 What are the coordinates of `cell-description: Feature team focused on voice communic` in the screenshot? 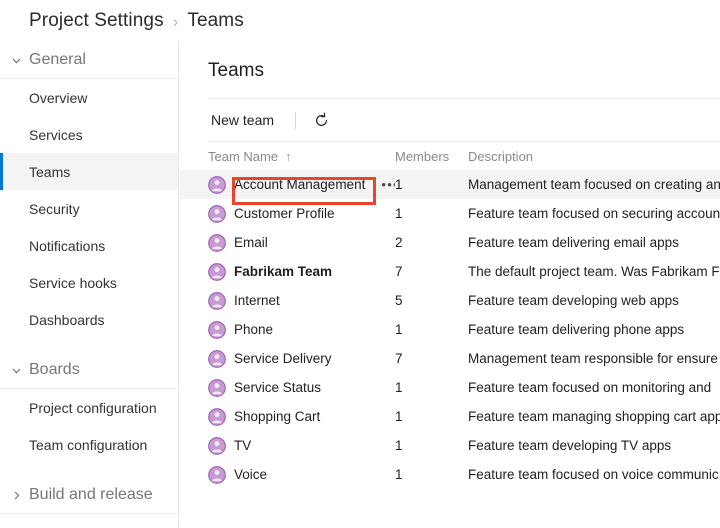 It's located at (593, 474).